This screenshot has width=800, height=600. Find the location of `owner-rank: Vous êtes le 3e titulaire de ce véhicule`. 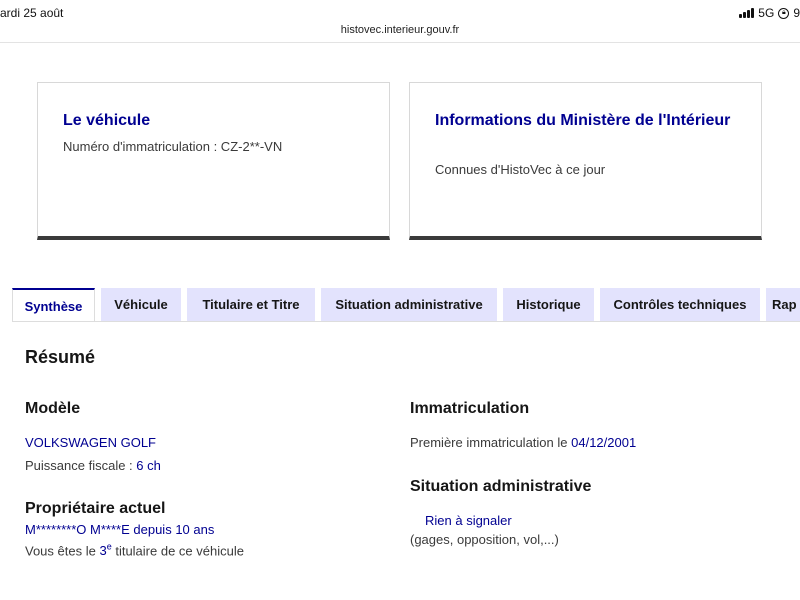

owner-rank: Vous êtes le 3e titulaire de ce véhicule is located at coordinates (134, 550).